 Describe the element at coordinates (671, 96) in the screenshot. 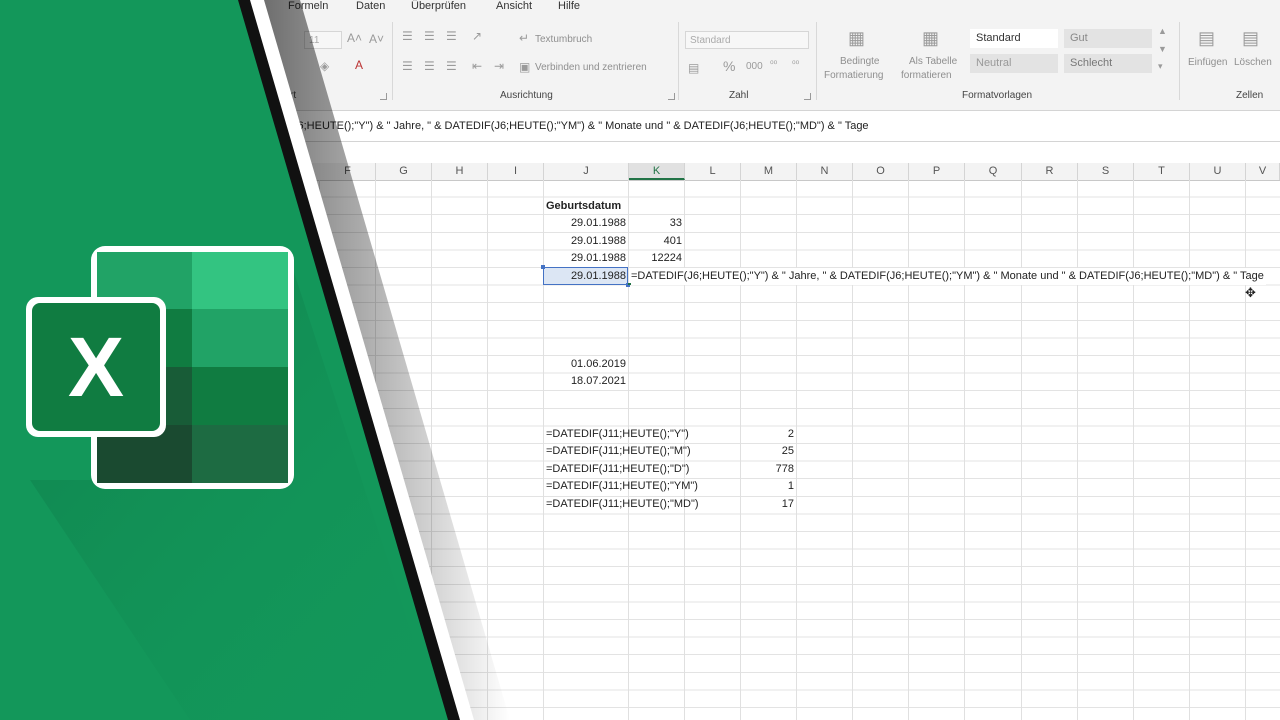

I see `alignment-dialog-launcher-icon` at that location.